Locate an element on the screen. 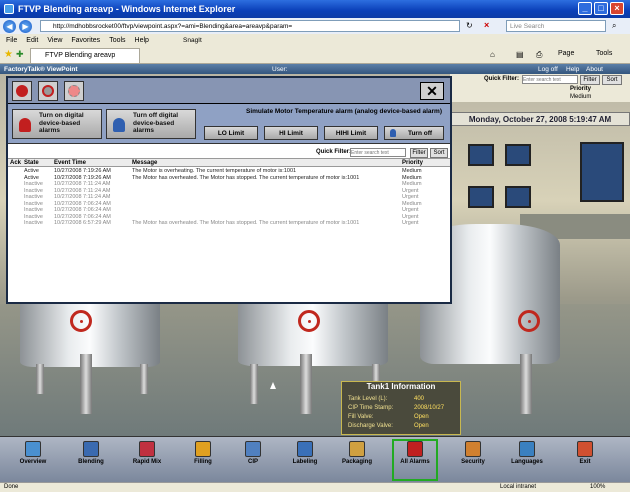 Image resolution: width=630 pixels, height=492 pixels. nav-languages: Languages is located at coordinates (527, 460).